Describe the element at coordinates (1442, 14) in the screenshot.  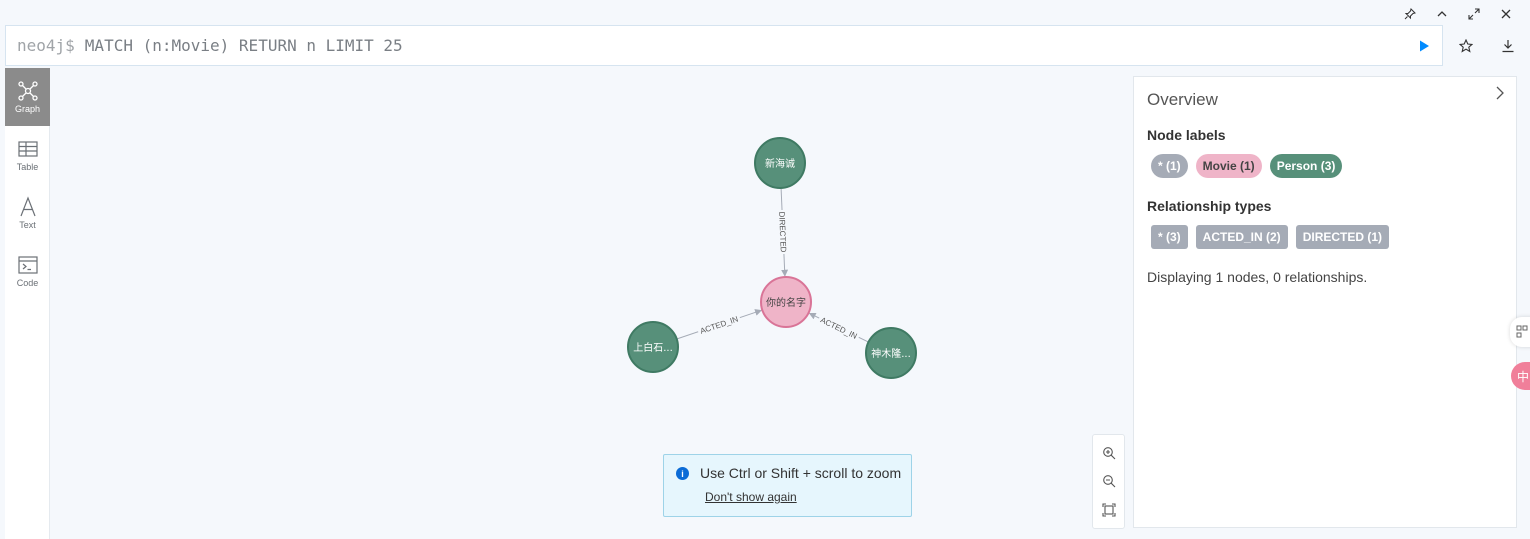
I see `chevron-up-icon` at that location.